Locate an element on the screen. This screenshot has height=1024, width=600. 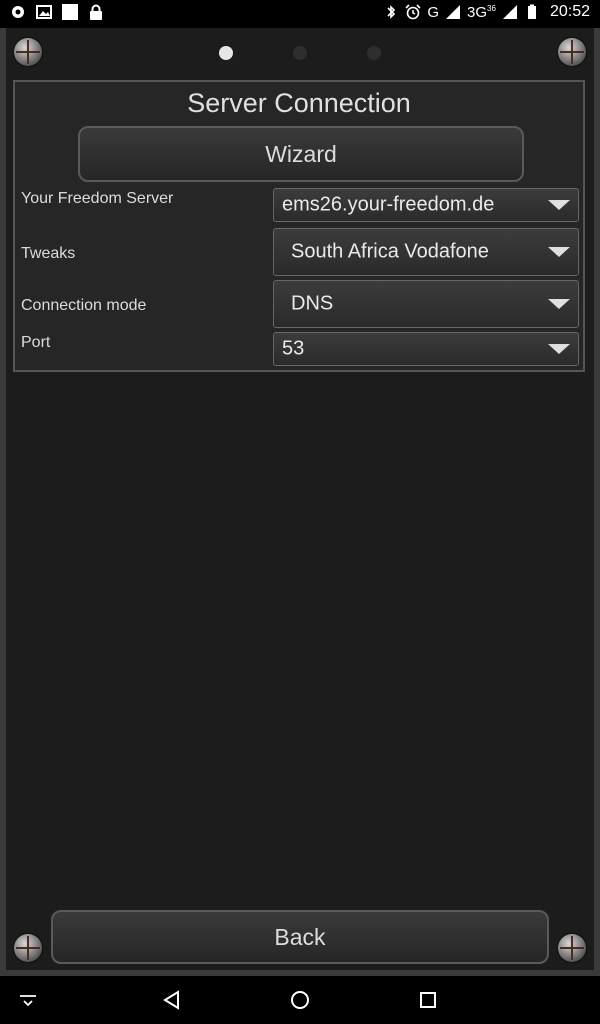
clock: 20:52 is located at coordinates (569, 11).